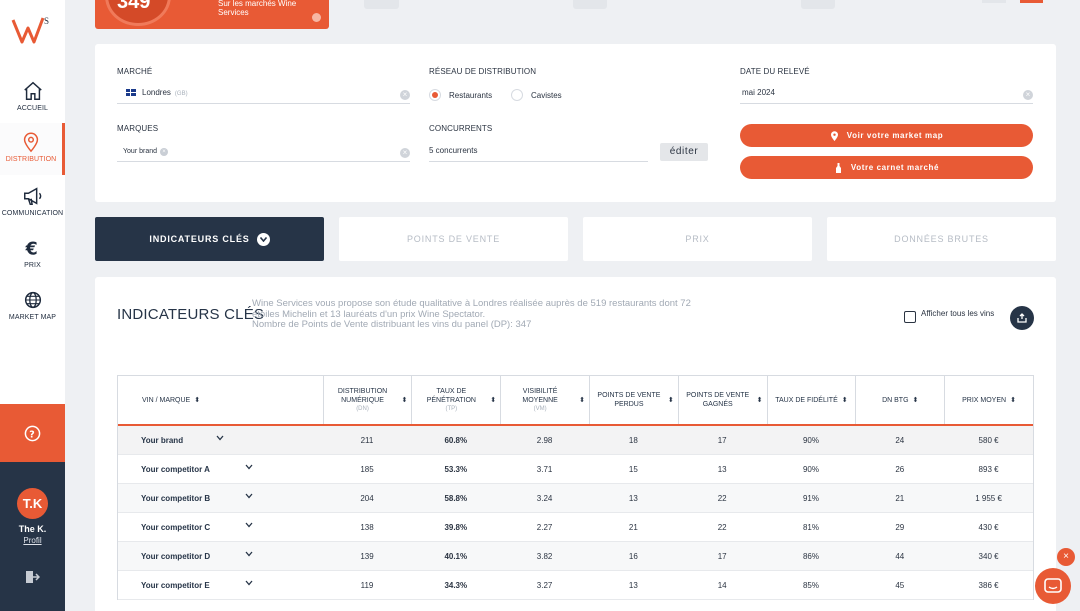 The height and width of the screenshot is (611, 1080). I want to click on cell-vm: 3.82, so click(544, 556).